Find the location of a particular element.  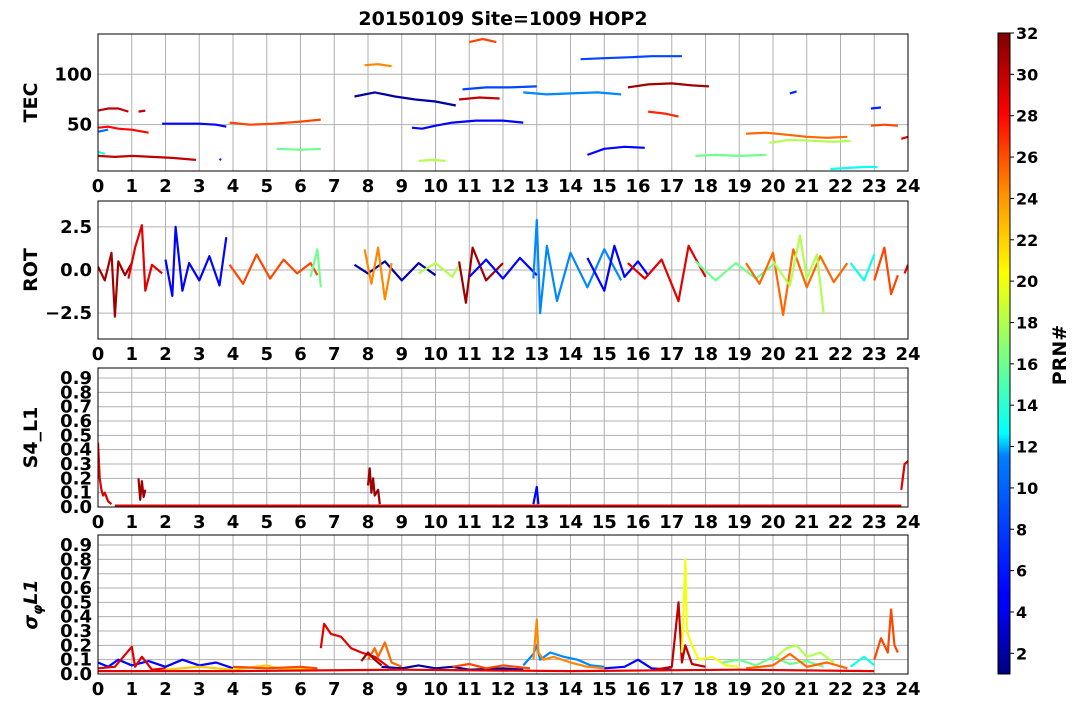

series-line-prn6 is located at coordinates (793, 92).